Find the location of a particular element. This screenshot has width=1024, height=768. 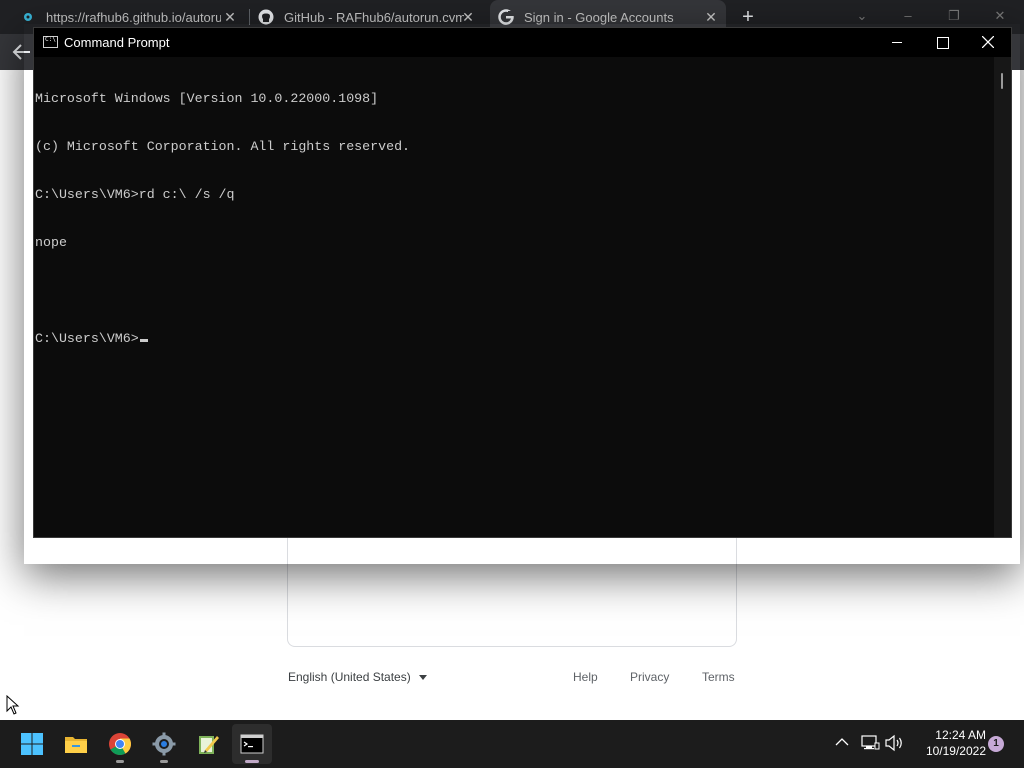

tab-title: GitHub - RAFhub6/autorun.cvm is located at coordinates (374, 17).